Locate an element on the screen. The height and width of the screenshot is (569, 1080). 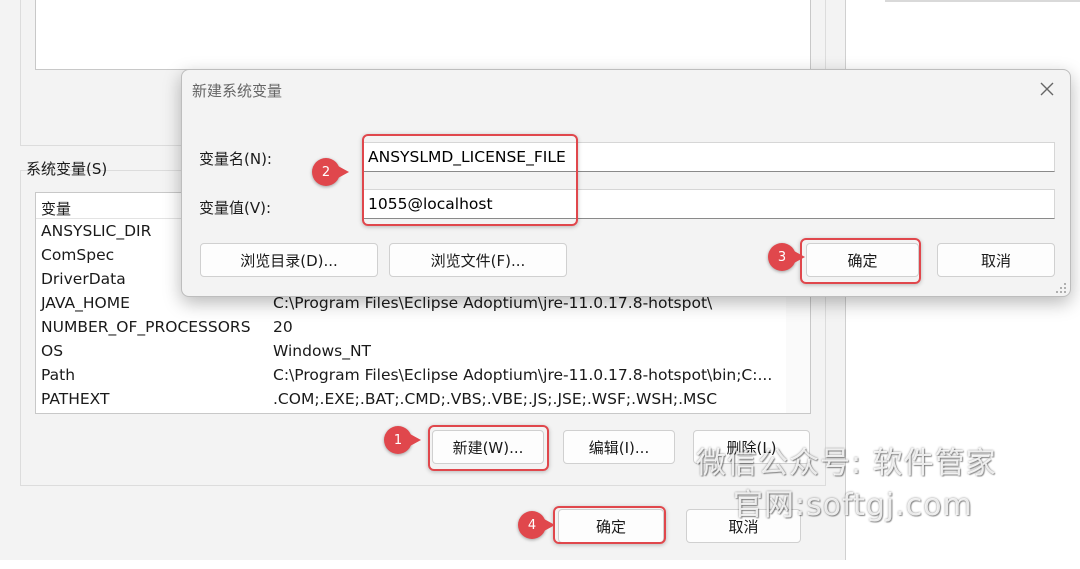
watermark-line-1: 微信公众号: 软件管家 is located at coordinates (846, 463).